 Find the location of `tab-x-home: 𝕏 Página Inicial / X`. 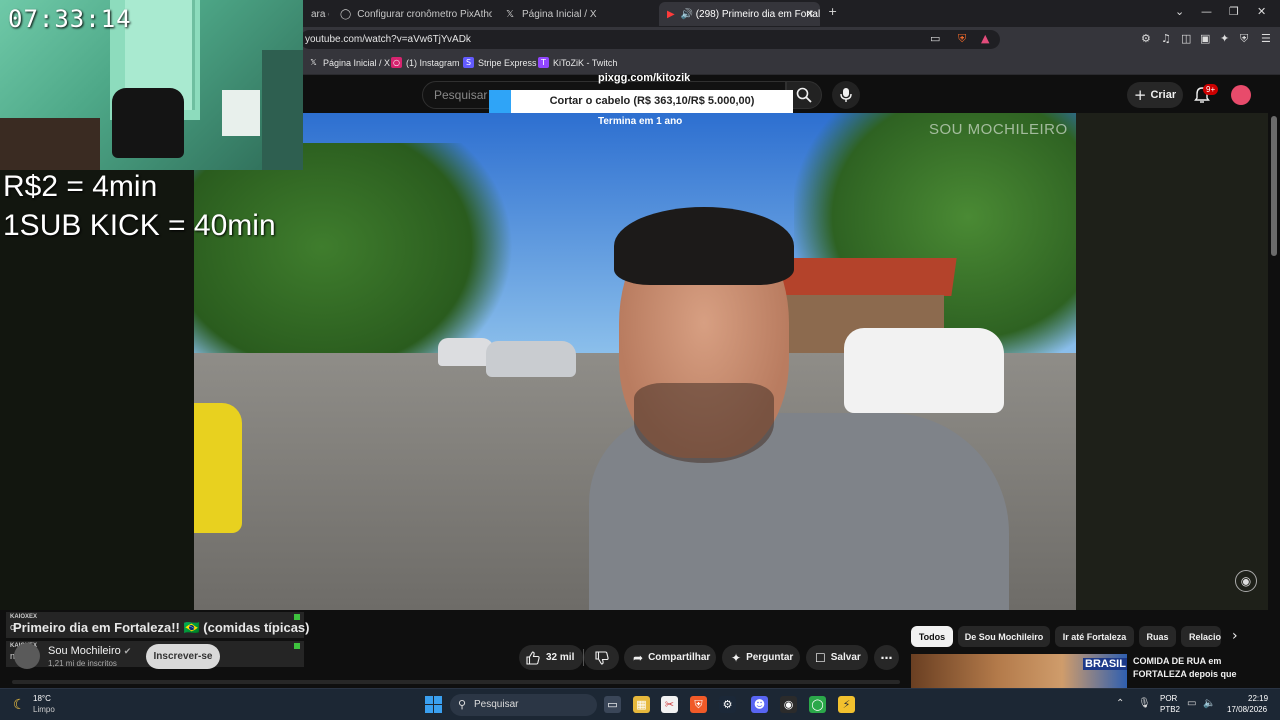

tab-x-home: 𝕏 Página Inicial / X is located at coordinates (576, 14).